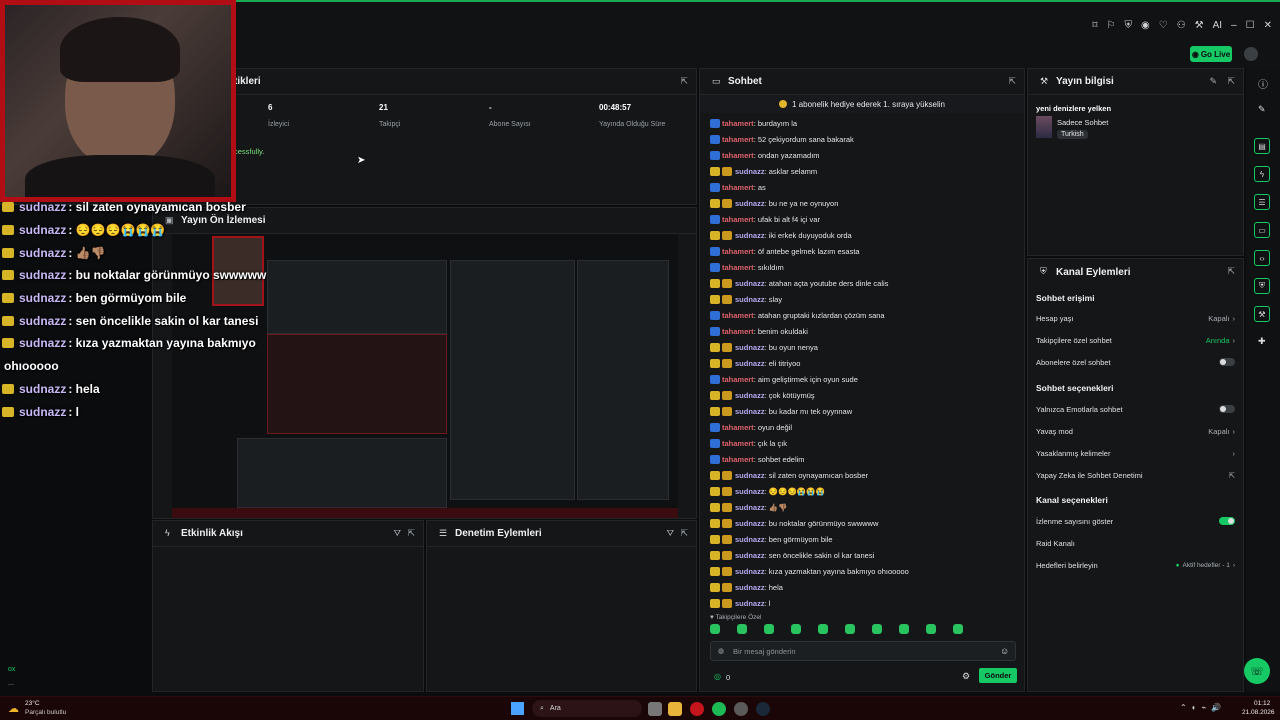 The height and width of the screenshot is (720, 1280). I want to click on maximize-icon: ☐, so click(1250, 25).